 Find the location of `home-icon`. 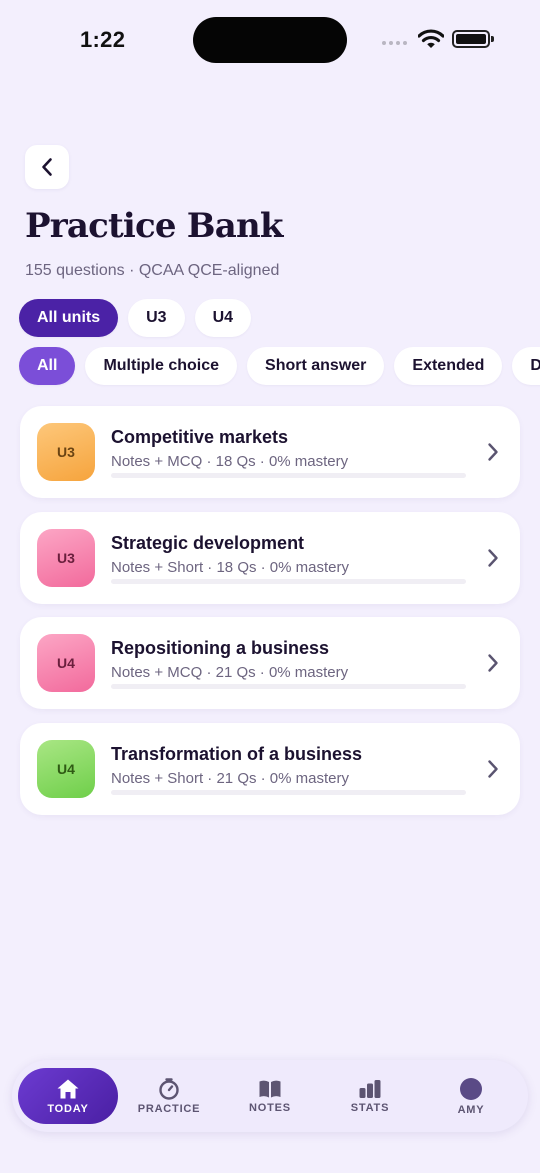

home-icon is located at coordinates (68, 1088).